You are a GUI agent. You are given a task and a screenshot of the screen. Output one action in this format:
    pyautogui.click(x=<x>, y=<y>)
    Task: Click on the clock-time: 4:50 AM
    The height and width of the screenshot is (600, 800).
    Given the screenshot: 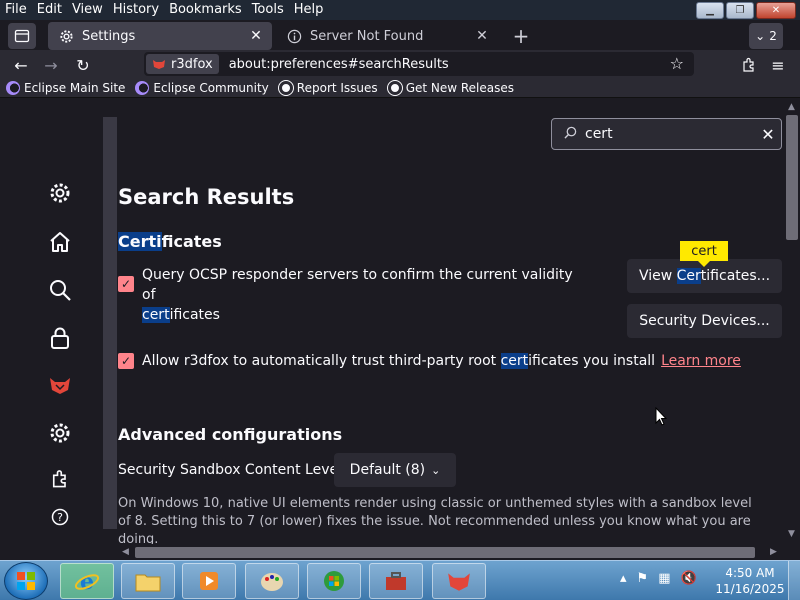 What is the action you would take?
    pyautogui.click(x=750, y=573)
    